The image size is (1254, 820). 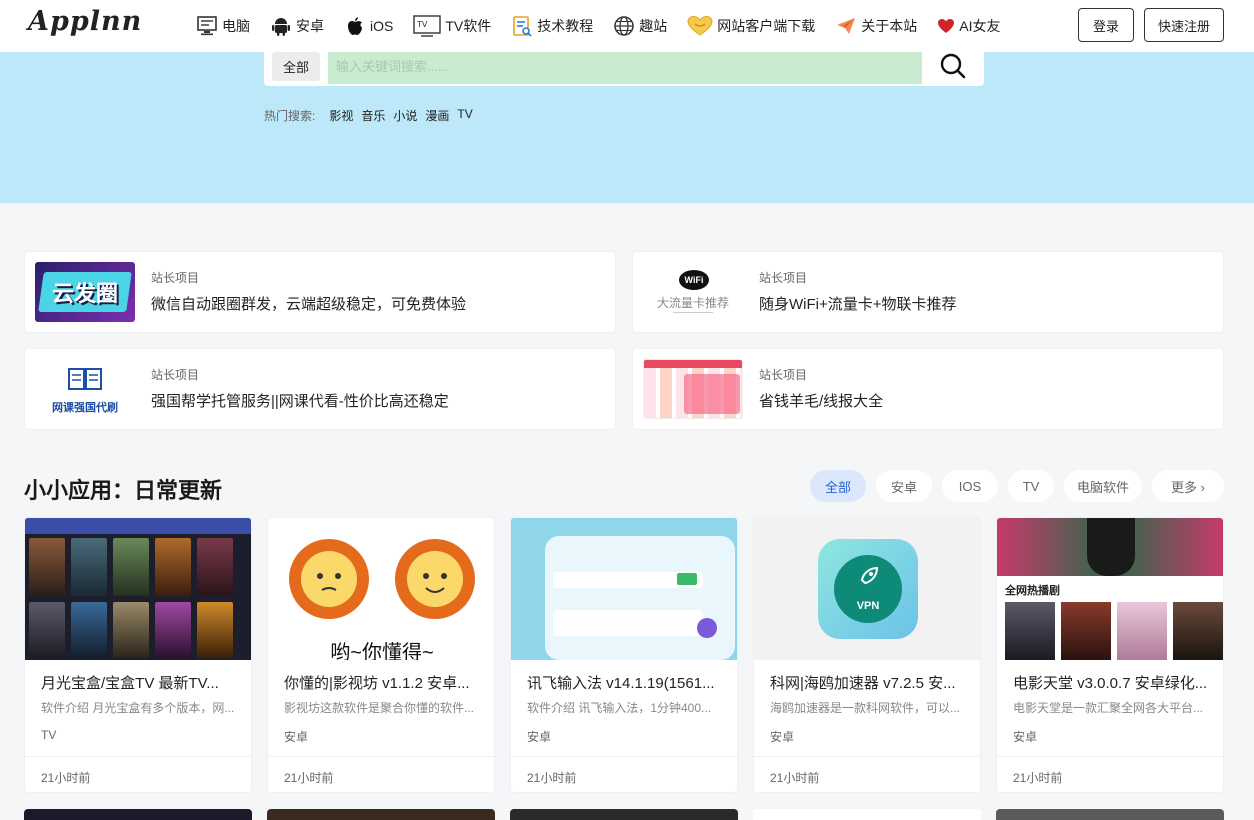 I want to click on nav-label: 关于本站, so click(x=889, y=26).